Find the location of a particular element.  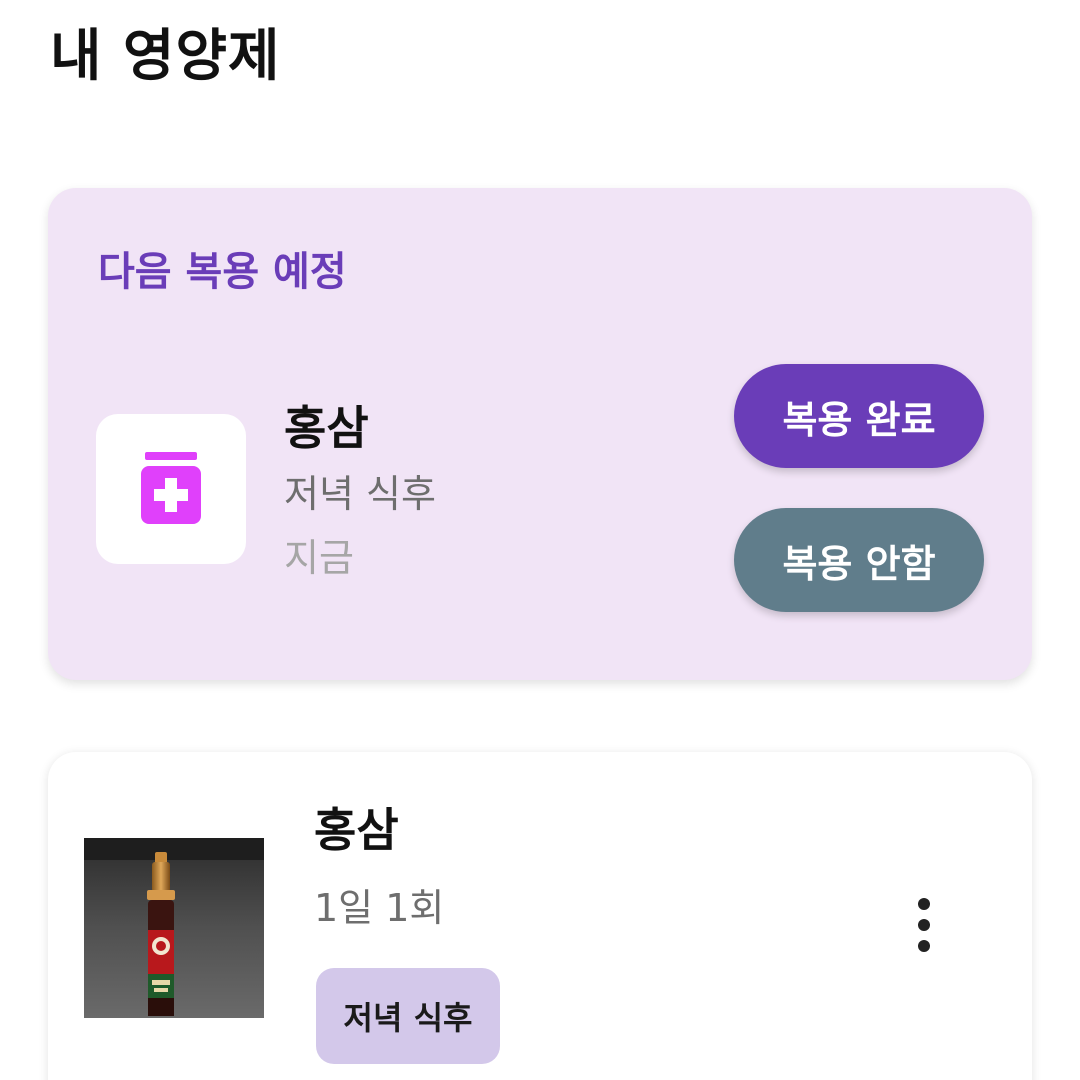

next-dose-when: 지금 is located at coordinates (319, 558).